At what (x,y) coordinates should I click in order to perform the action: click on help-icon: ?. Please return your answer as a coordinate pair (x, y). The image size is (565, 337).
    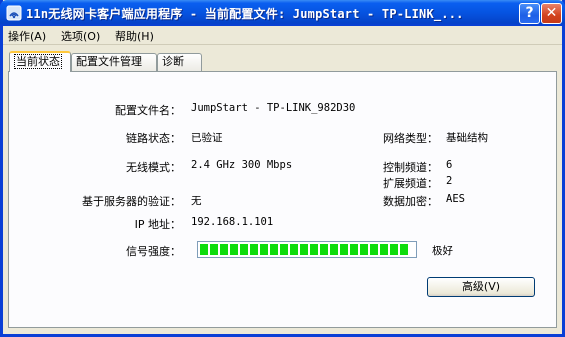
    Looking at the image, I should click on (529, 13).